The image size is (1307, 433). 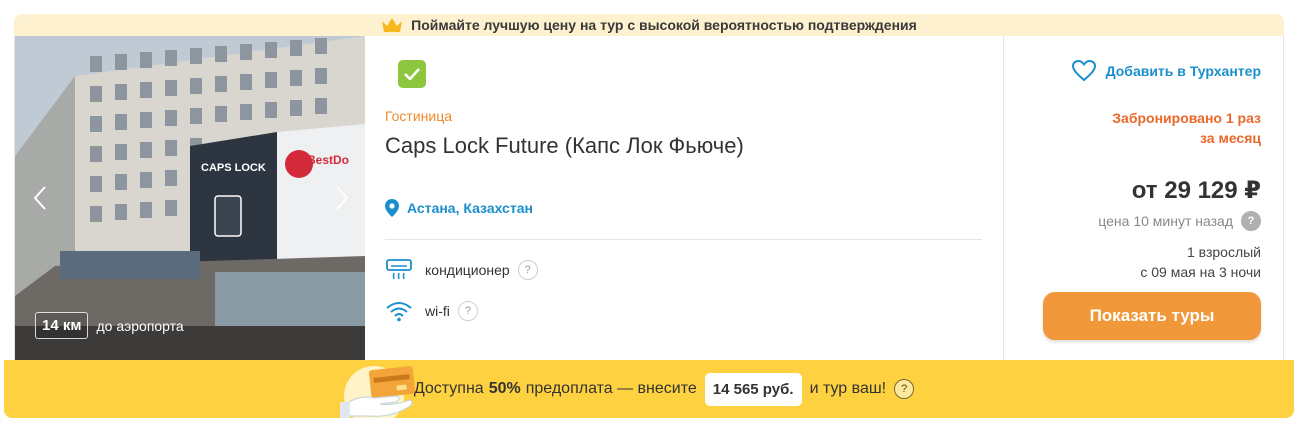 I want to click on prepay-percent: 50%, so click(x=504, y=388).